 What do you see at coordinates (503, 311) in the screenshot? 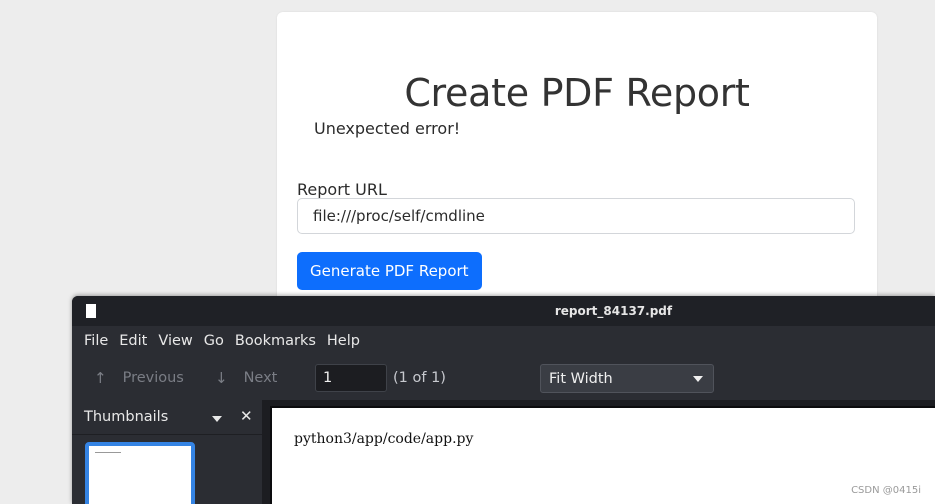
I see `window-titlebar: report_84137.pdf` at bounding box center [503, 311].